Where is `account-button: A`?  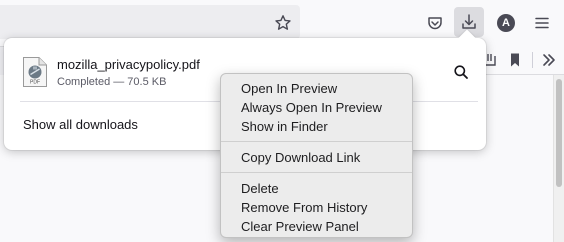
account-button: A is located at coordinates (506, 23).